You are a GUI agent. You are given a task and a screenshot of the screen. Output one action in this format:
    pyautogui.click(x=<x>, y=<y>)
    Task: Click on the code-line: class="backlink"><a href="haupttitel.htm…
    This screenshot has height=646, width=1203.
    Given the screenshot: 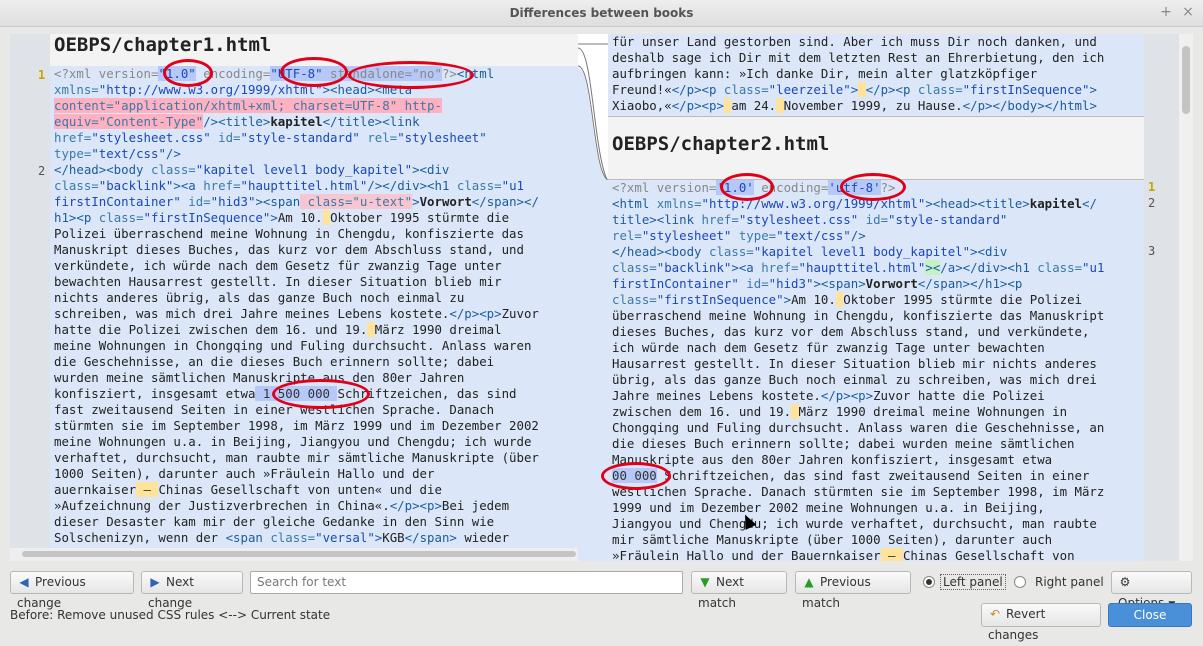 What is the action you would take?
    pyautogui.click(x=296, y=186)
    